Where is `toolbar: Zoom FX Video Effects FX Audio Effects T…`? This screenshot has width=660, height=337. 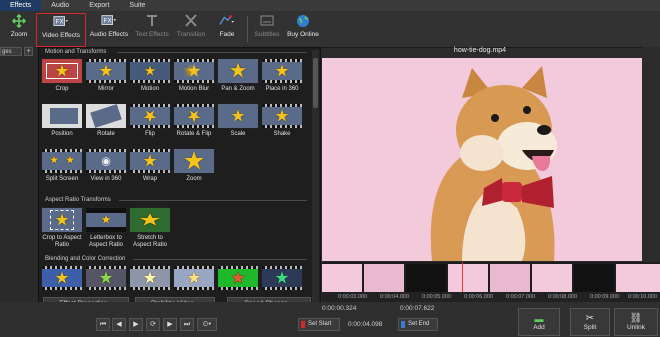
toolbar: Zoom FX Video Effects FX Audio Effects T… is located at coordinates (330, 29).